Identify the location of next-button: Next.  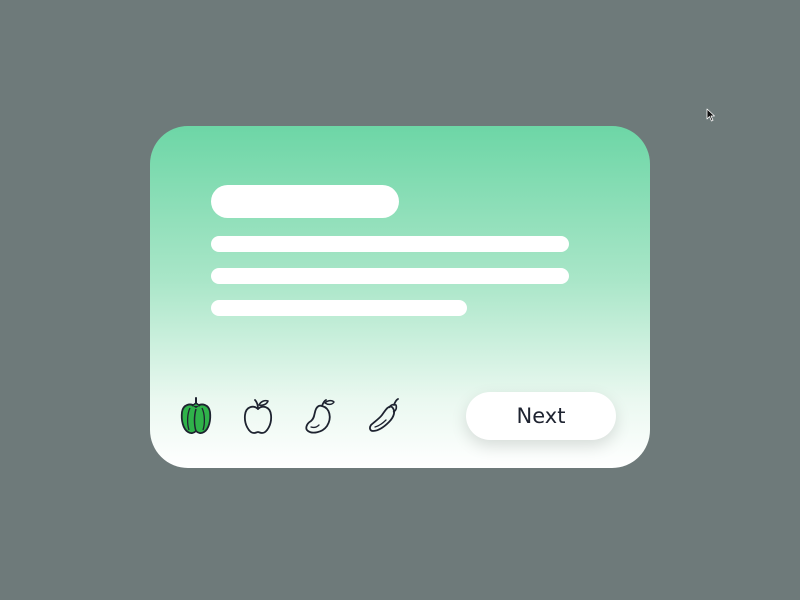
(541, 416).